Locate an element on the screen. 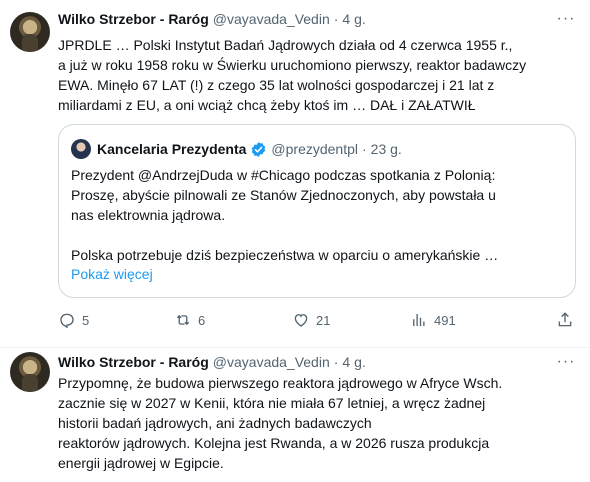  retweet-button: 6 is located at coordinates (189, 320).